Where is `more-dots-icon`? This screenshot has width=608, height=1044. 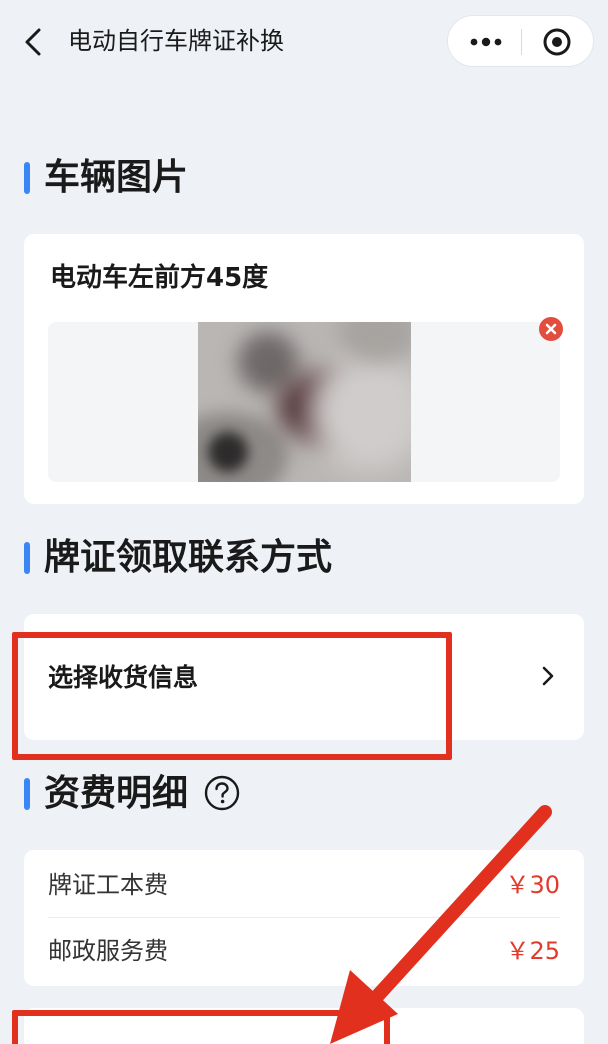
more-dots-icon is located at coordinates (486, 42).